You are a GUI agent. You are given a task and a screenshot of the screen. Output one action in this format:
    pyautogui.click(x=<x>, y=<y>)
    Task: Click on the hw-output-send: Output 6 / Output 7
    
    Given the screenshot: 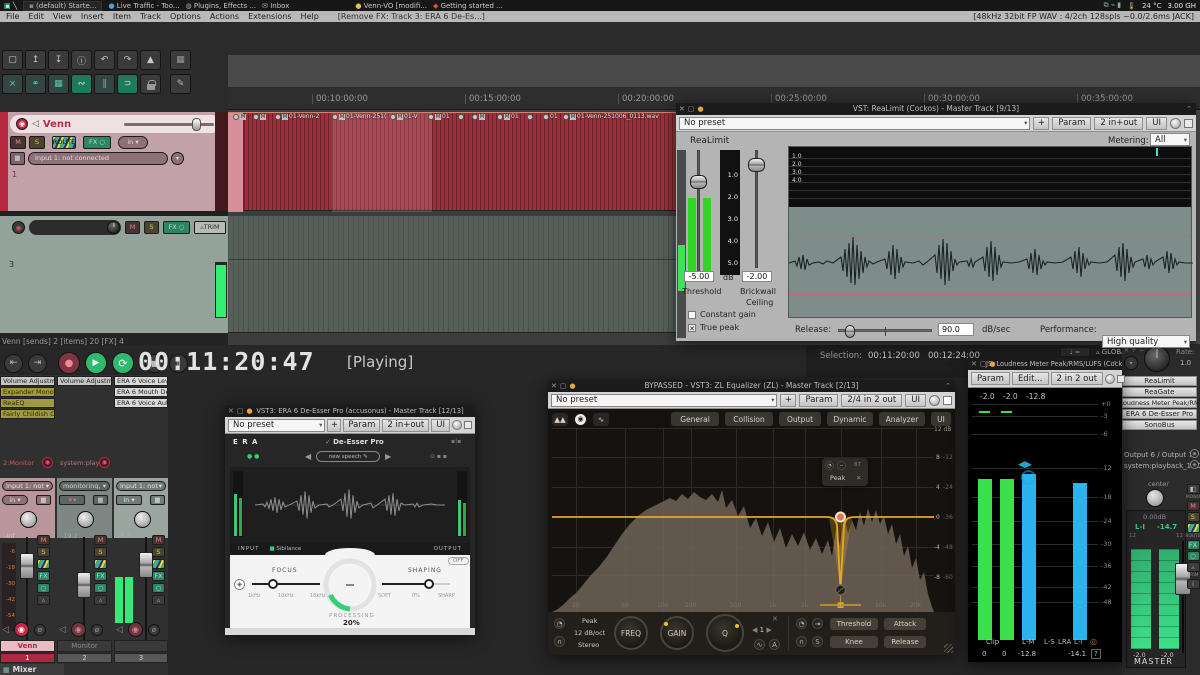 What is the action you would take?
    pyautogui.click(x=1158, y=455)
    